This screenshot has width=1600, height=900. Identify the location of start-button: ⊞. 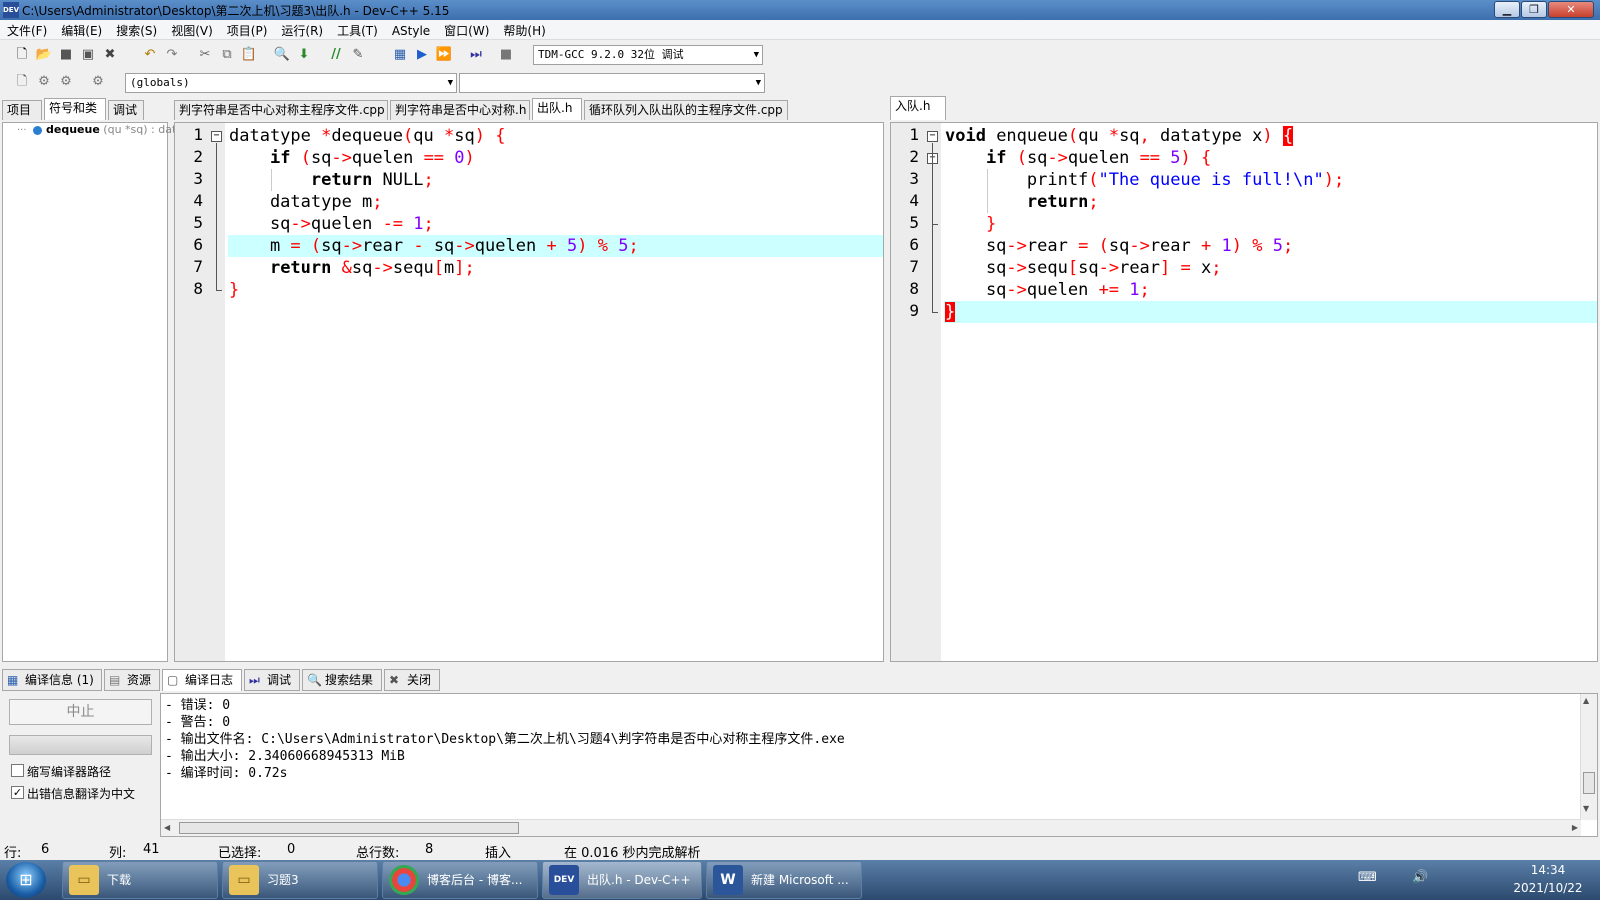
(26, 880).